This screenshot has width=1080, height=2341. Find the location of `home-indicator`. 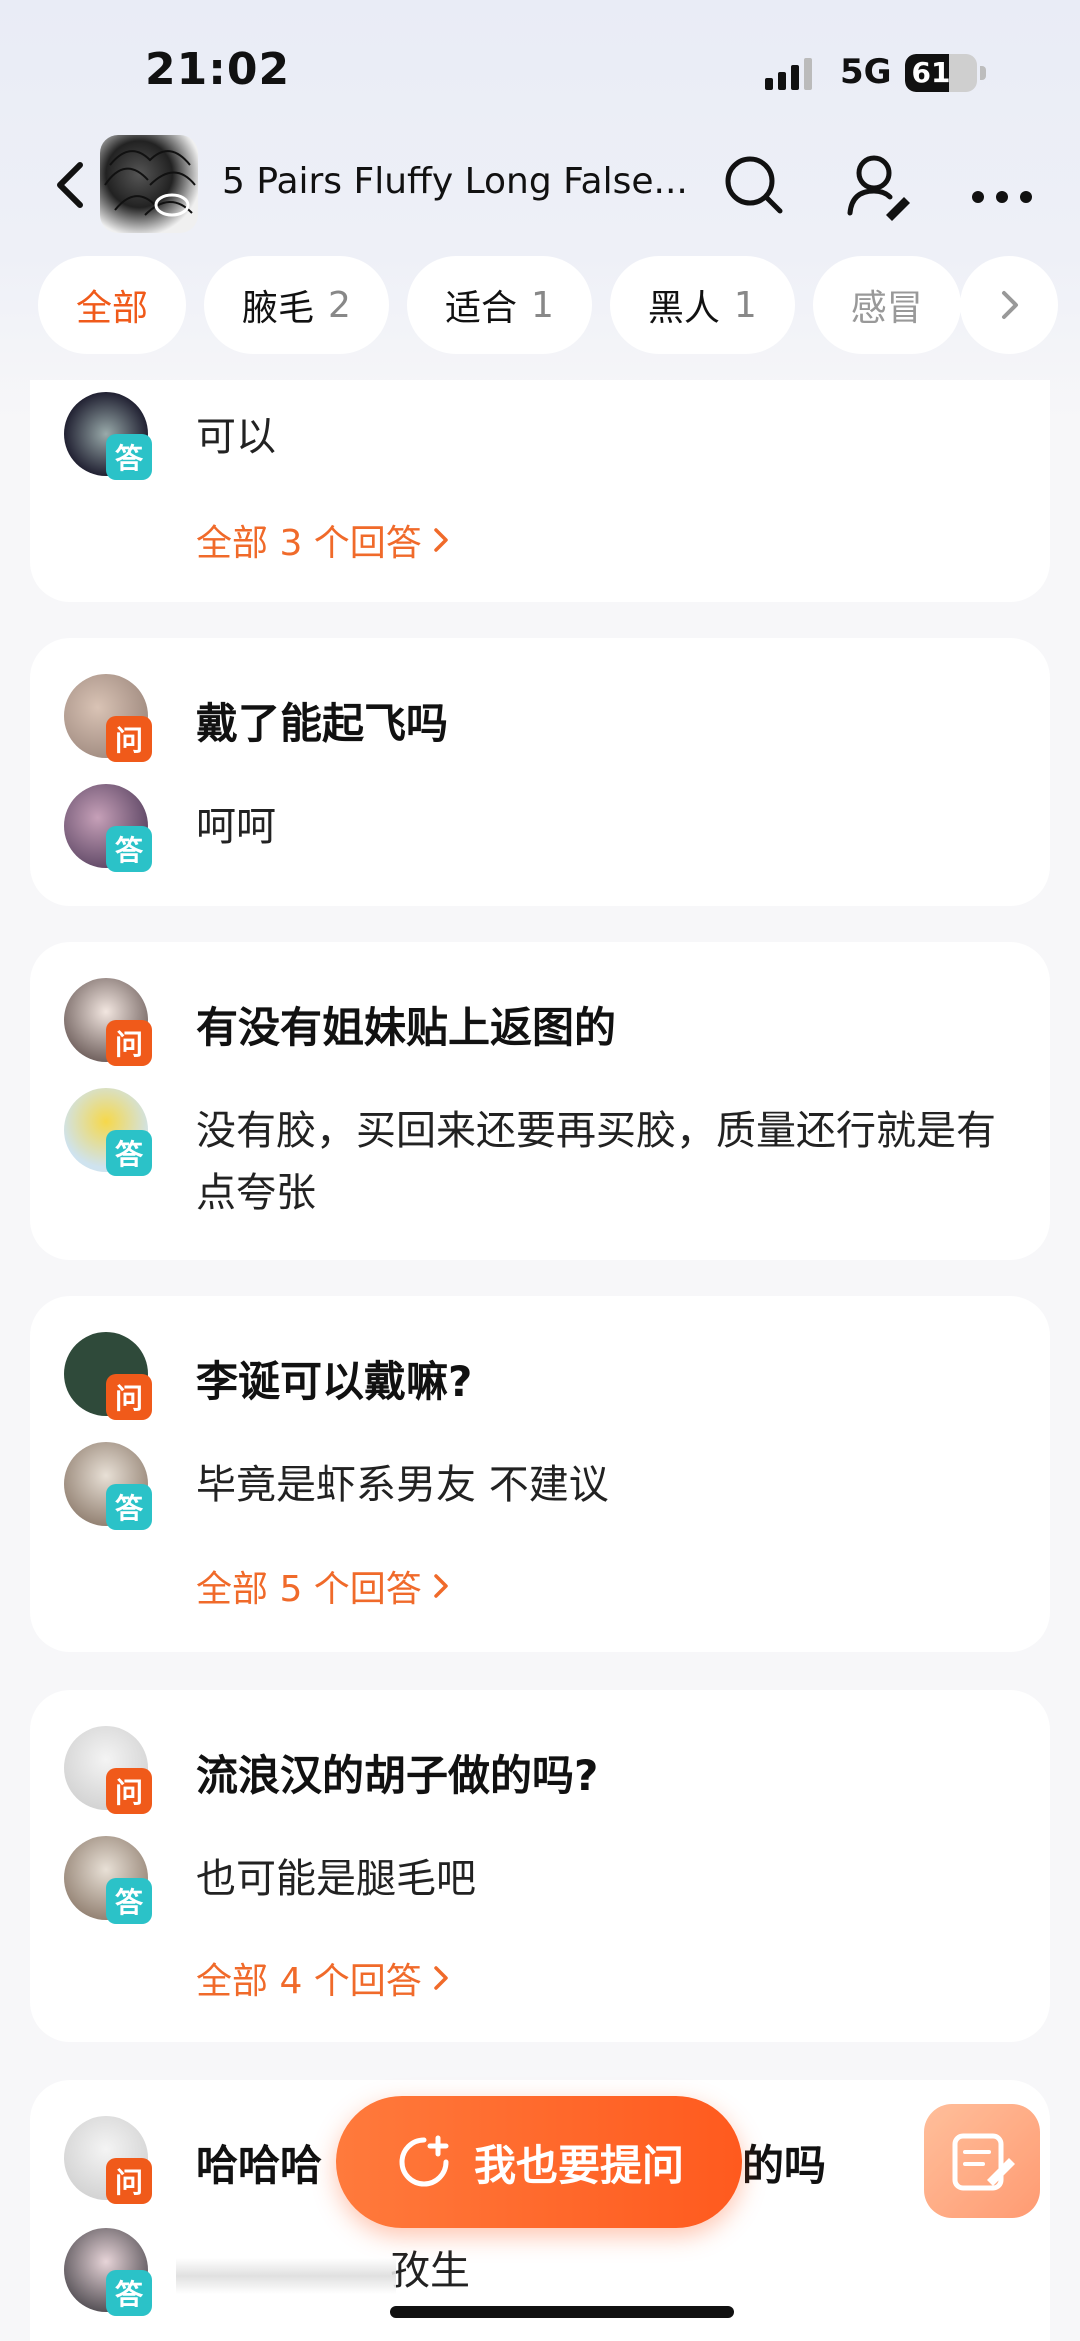

home-indicator is located at coordinates (562, 2312).